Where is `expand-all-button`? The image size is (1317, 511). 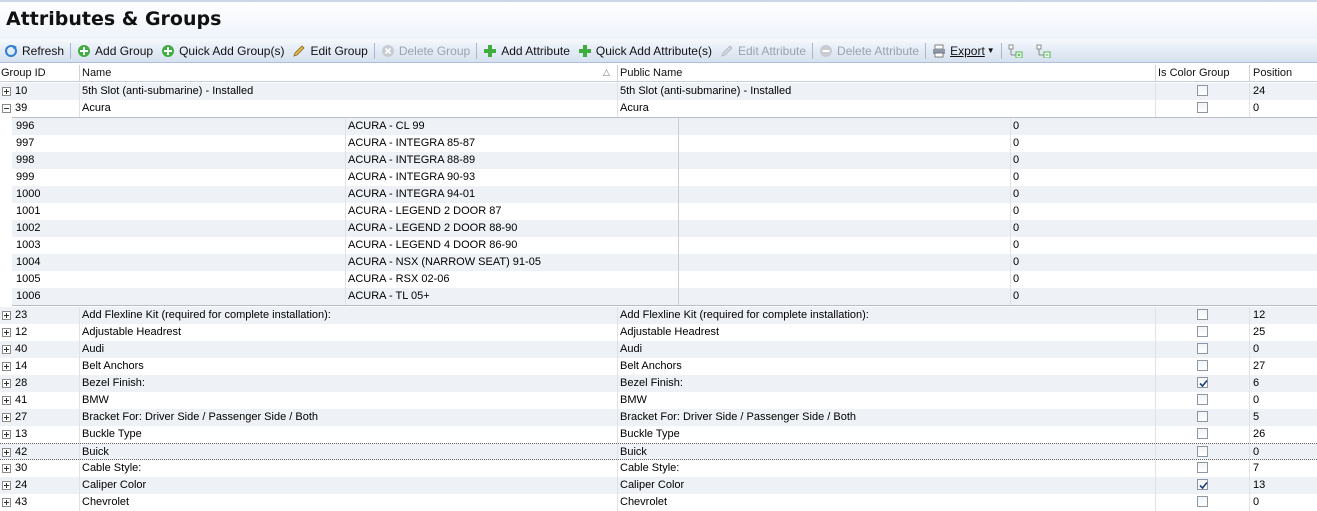 expand-all-button is located at coordinates (1018, 51).